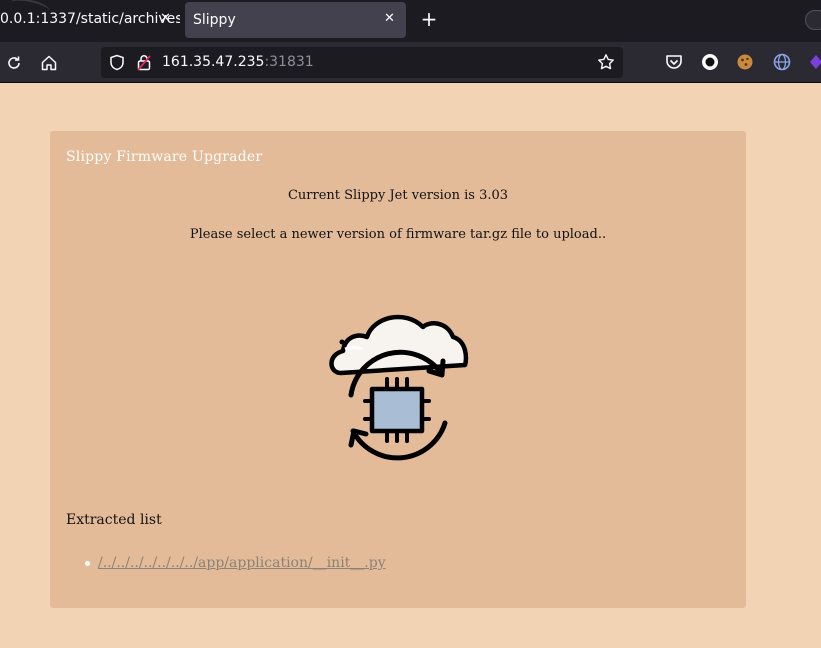 This screenshot has width=821, height=648. Describe the element at coordinates (745, 62) in the screenshot. I see `cookie-icon` at that location.